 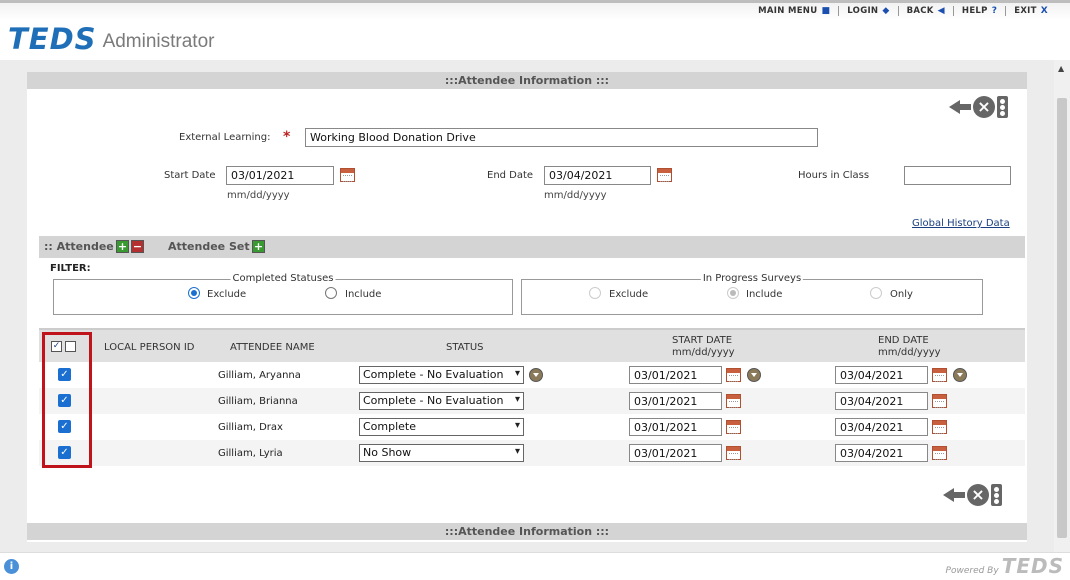 What do you see at coordinates (629, 294) in the screenshot?
I see `in-progress-exclude-label: Exclude` at bounding box center [629, 294].